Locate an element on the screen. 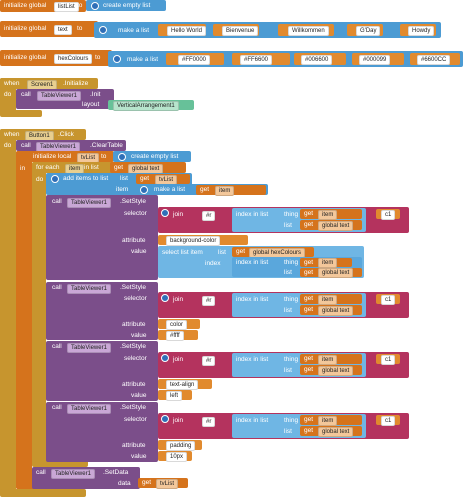 The width and height of the screenshot is (471, 500). string-field: G'Day is located at coordinates (368, 31).